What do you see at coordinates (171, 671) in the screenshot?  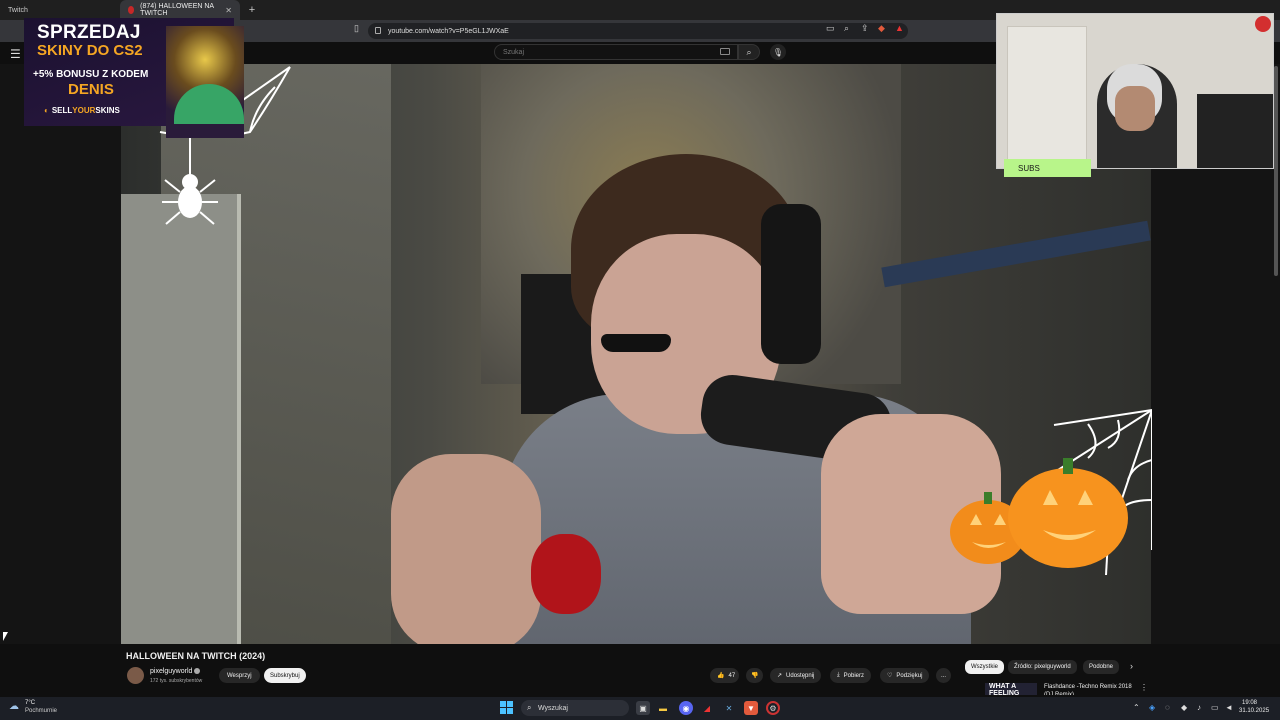 I see `channel-name-text: pixelguyworld` at bounding box center [171, 671].